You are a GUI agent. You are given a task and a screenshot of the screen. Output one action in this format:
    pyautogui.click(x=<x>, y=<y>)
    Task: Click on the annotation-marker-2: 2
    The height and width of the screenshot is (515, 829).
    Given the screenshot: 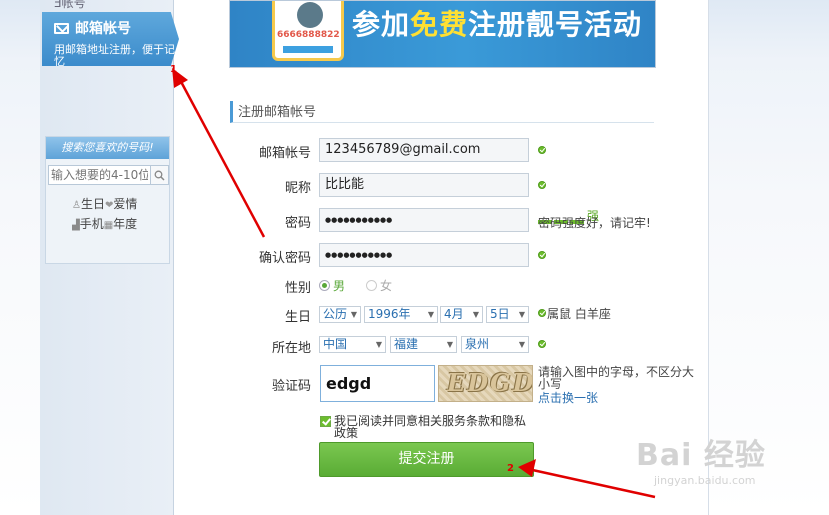 What is the action you would take?
    pyautogui.click(x=510, y=468)
    